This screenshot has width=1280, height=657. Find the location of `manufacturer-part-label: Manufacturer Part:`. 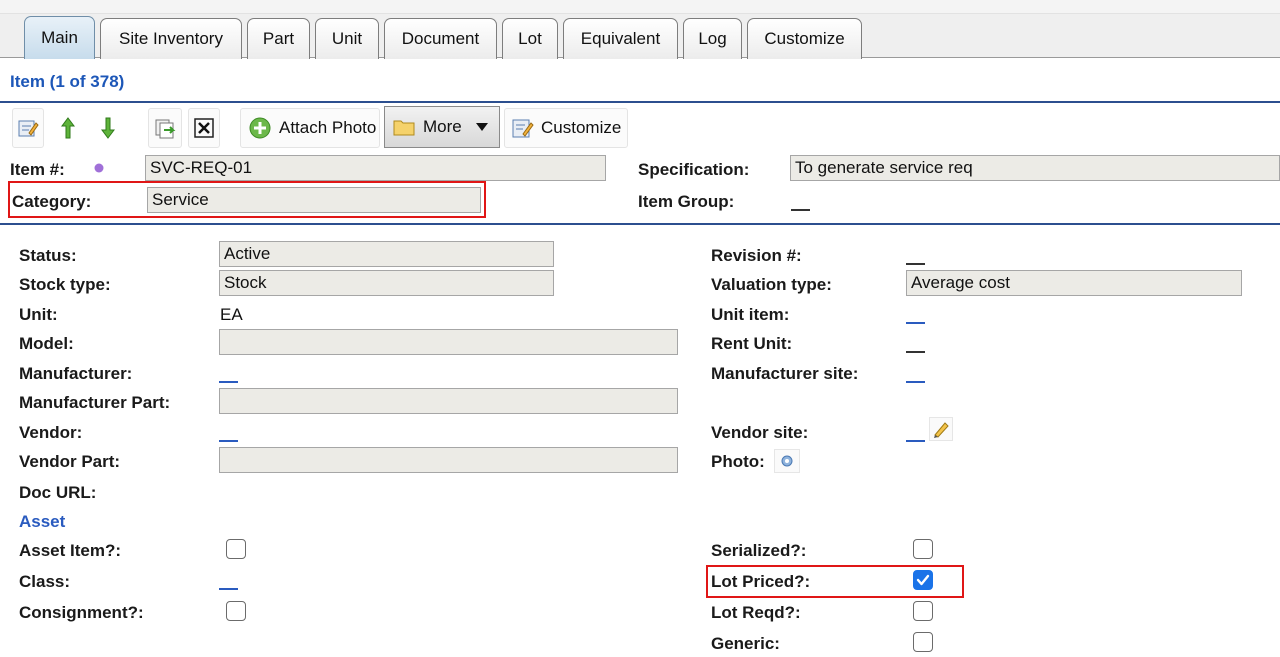

manufacturer-part-label: Manufacturer Part: is located at coordinates (95, 402).